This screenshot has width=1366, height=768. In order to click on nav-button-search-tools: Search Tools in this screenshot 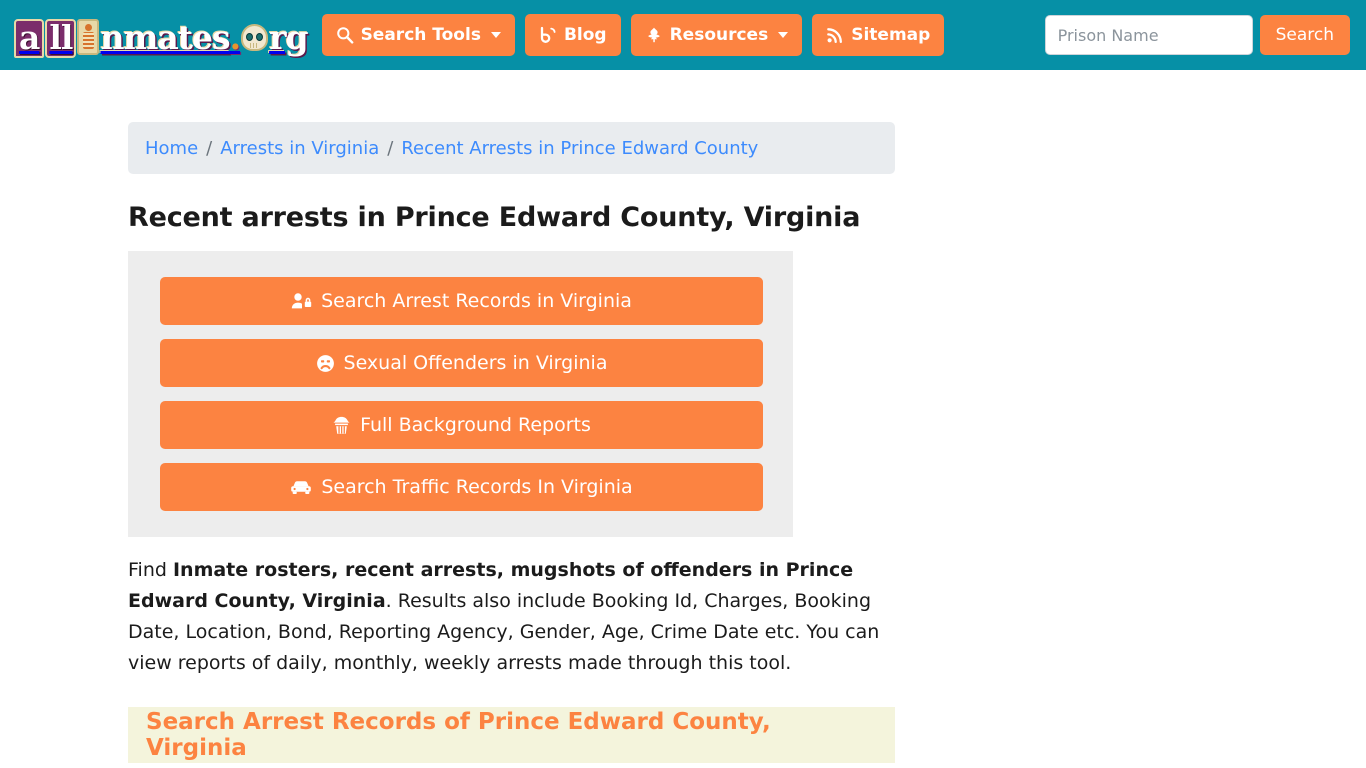, I will do `click(418, 35)`.